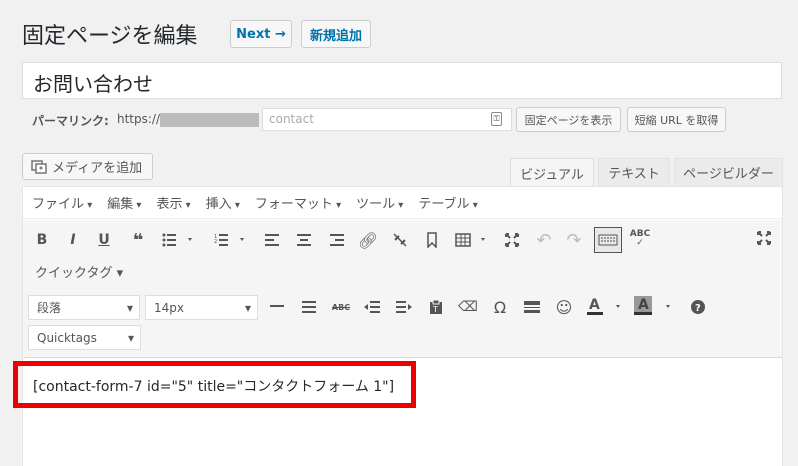  Describe the element at coordinates (387, 119) in the screenshot. I see `slug-input: contact` at that location.